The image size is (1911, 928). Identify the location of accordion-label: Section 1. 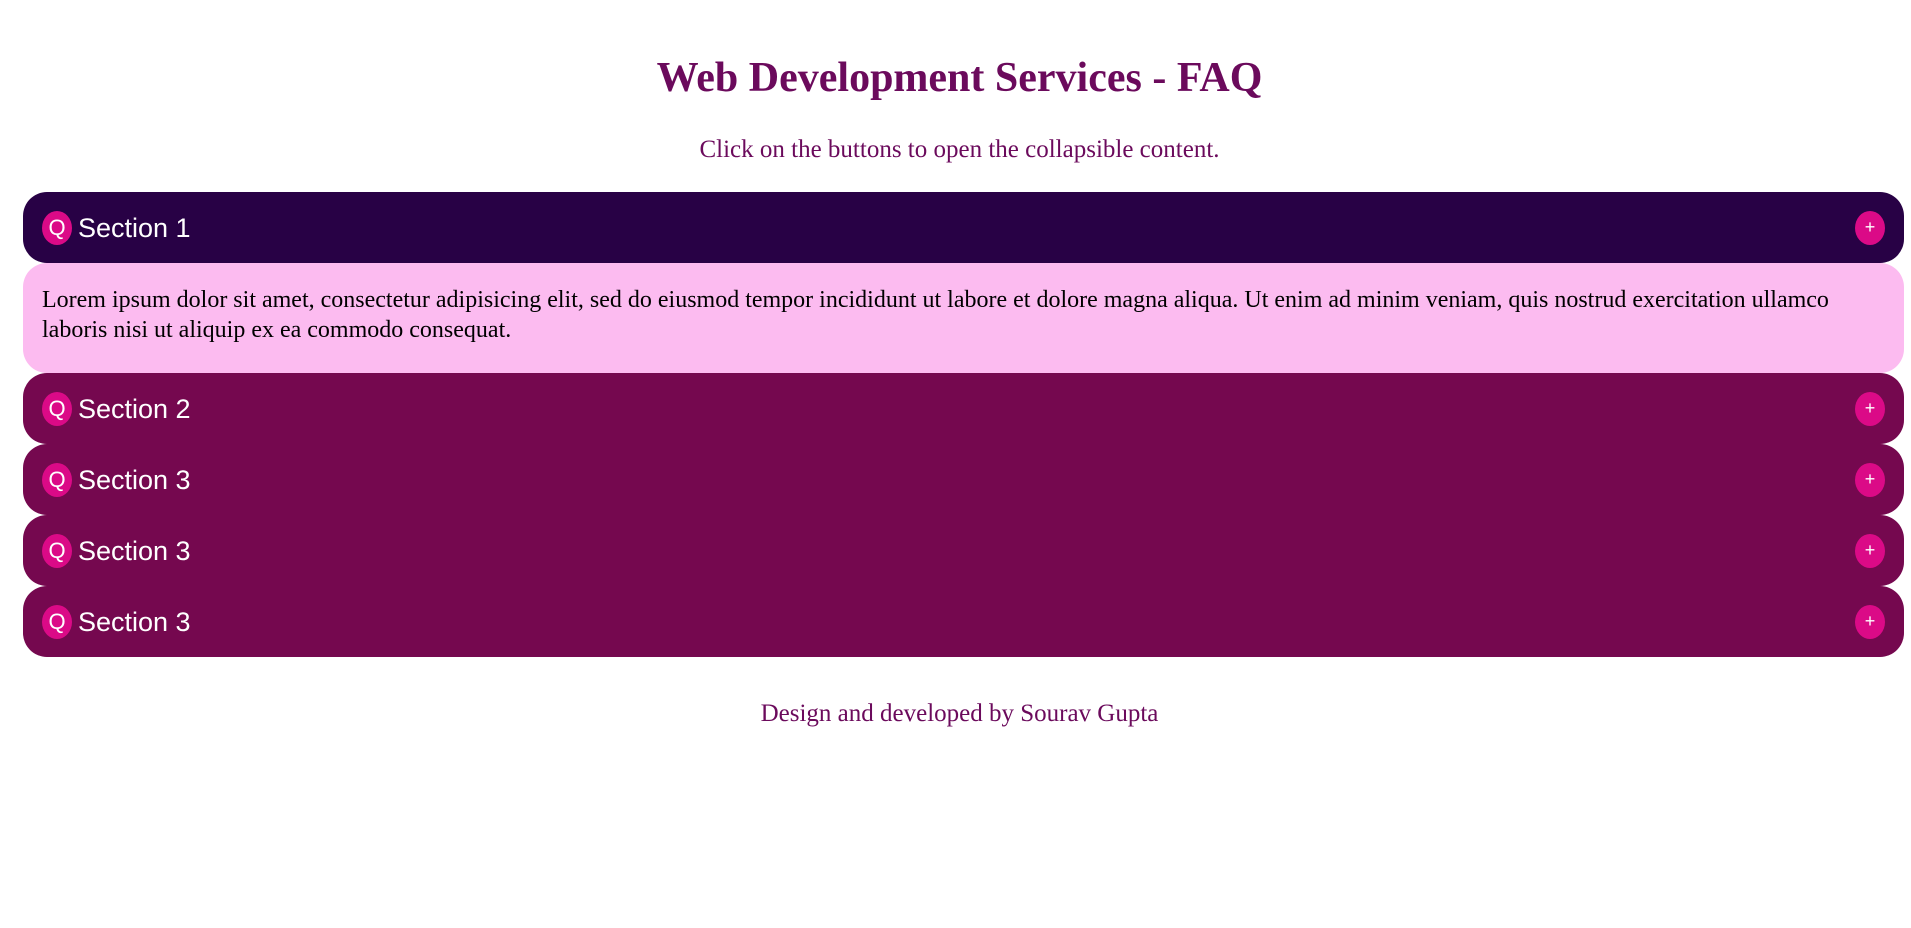
(134, 227).